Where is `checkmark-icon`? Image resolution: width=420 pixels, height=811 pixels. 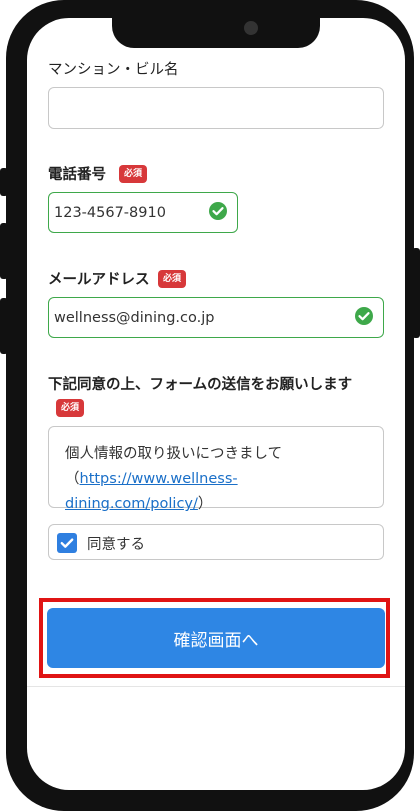
checkmark-icon is located at coordinates (67, 543).